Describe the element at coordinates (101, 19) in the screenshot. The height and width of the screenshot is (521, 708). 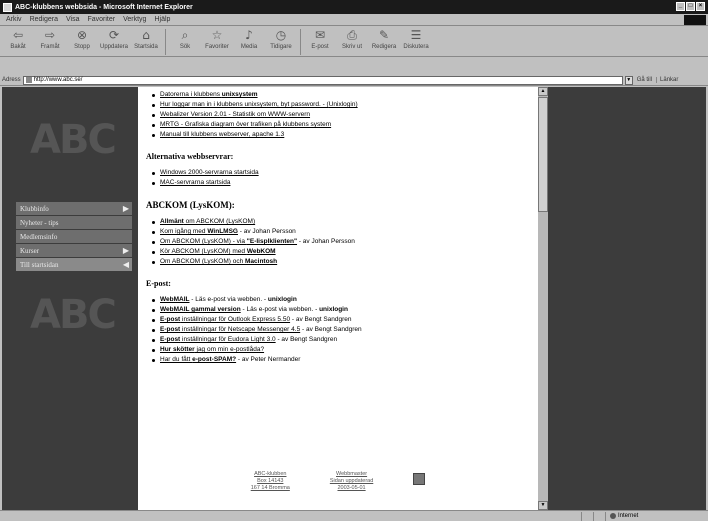
I see `menu-favorites: Favoriter` at that location.